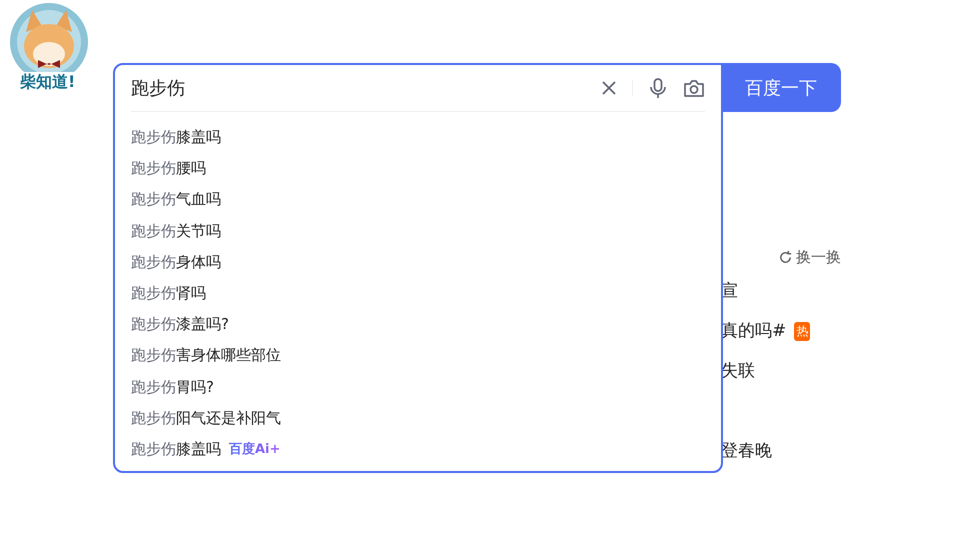 The image size is (960, 540). Describe the element at coordinates (172, 387) in the screenshot. I see `suggestion-item: 跑步伤胃吗?` at that location.